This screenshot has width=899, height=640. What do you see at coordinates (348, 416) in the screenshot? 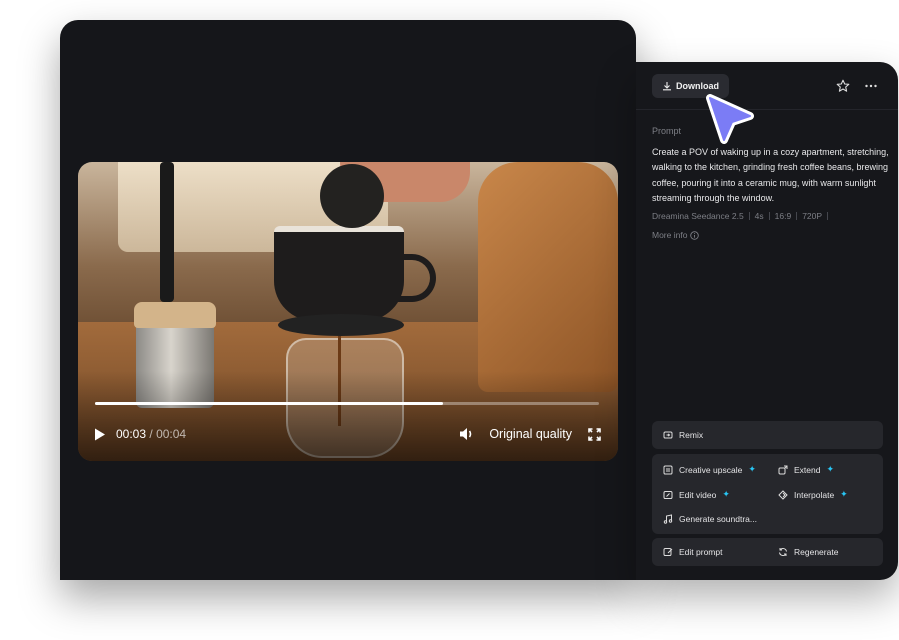
I see `video-shade` at bounding box center [348, 416].